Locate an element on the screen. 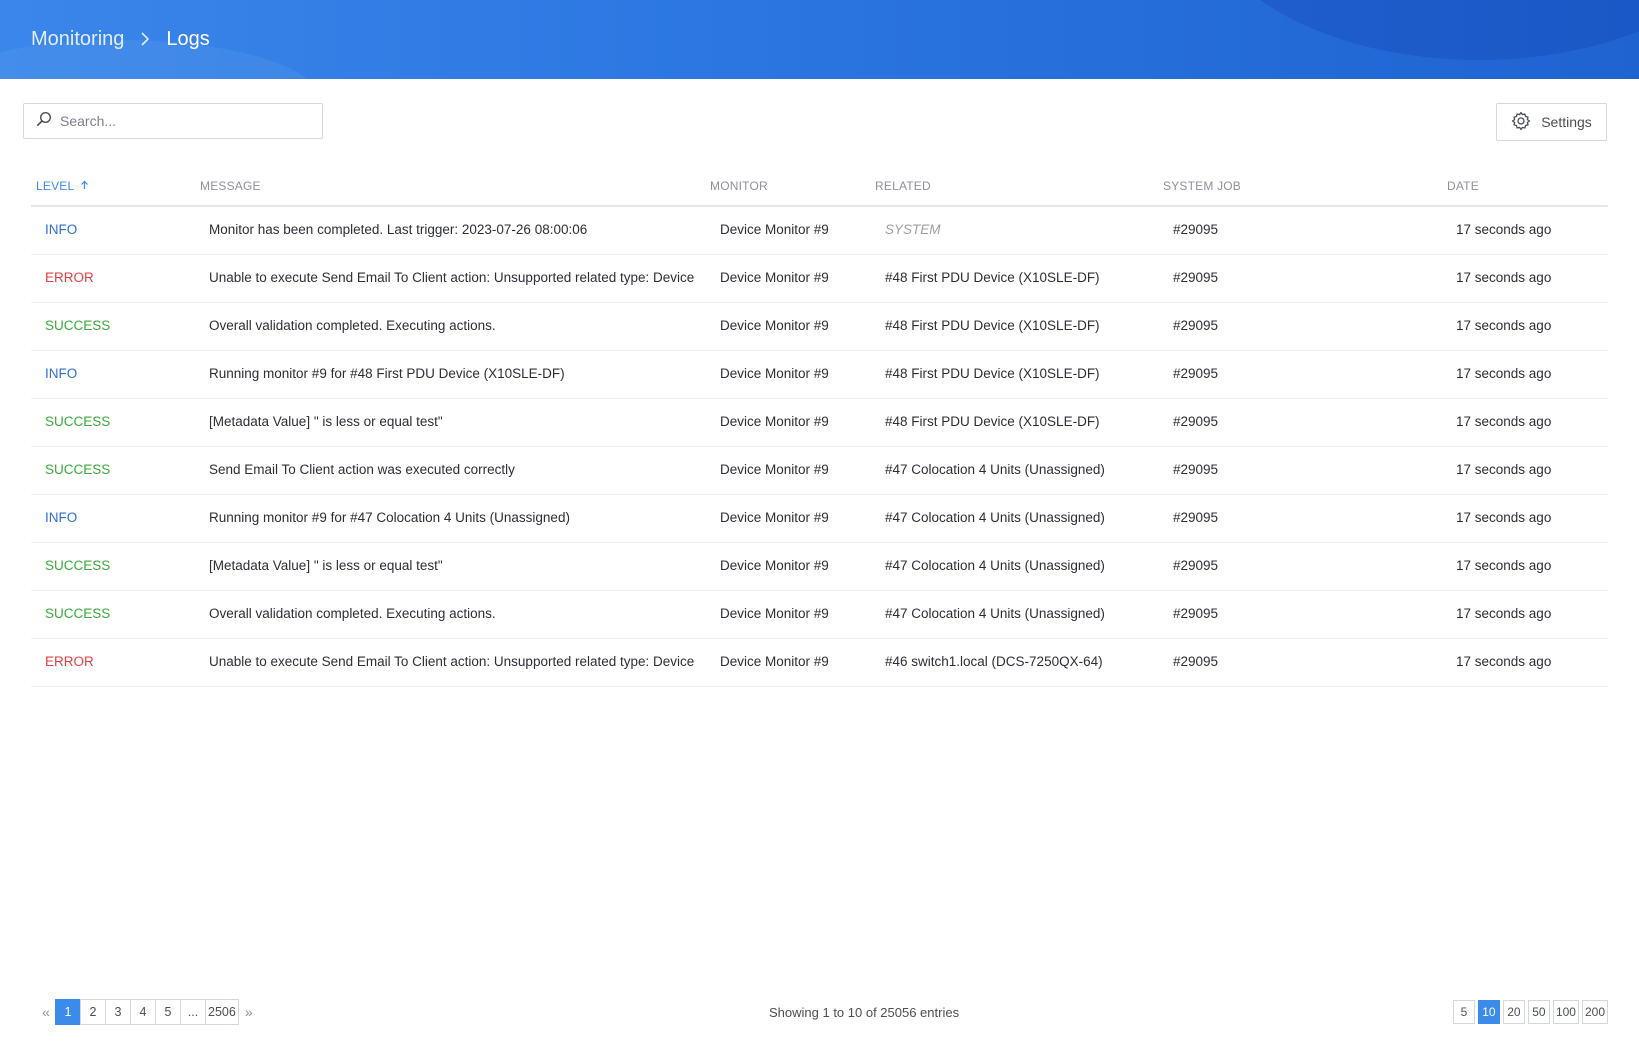 The width and height of the screenshot is (1639, 1043). page-button: 4 is located at coordinates (143, 1012).